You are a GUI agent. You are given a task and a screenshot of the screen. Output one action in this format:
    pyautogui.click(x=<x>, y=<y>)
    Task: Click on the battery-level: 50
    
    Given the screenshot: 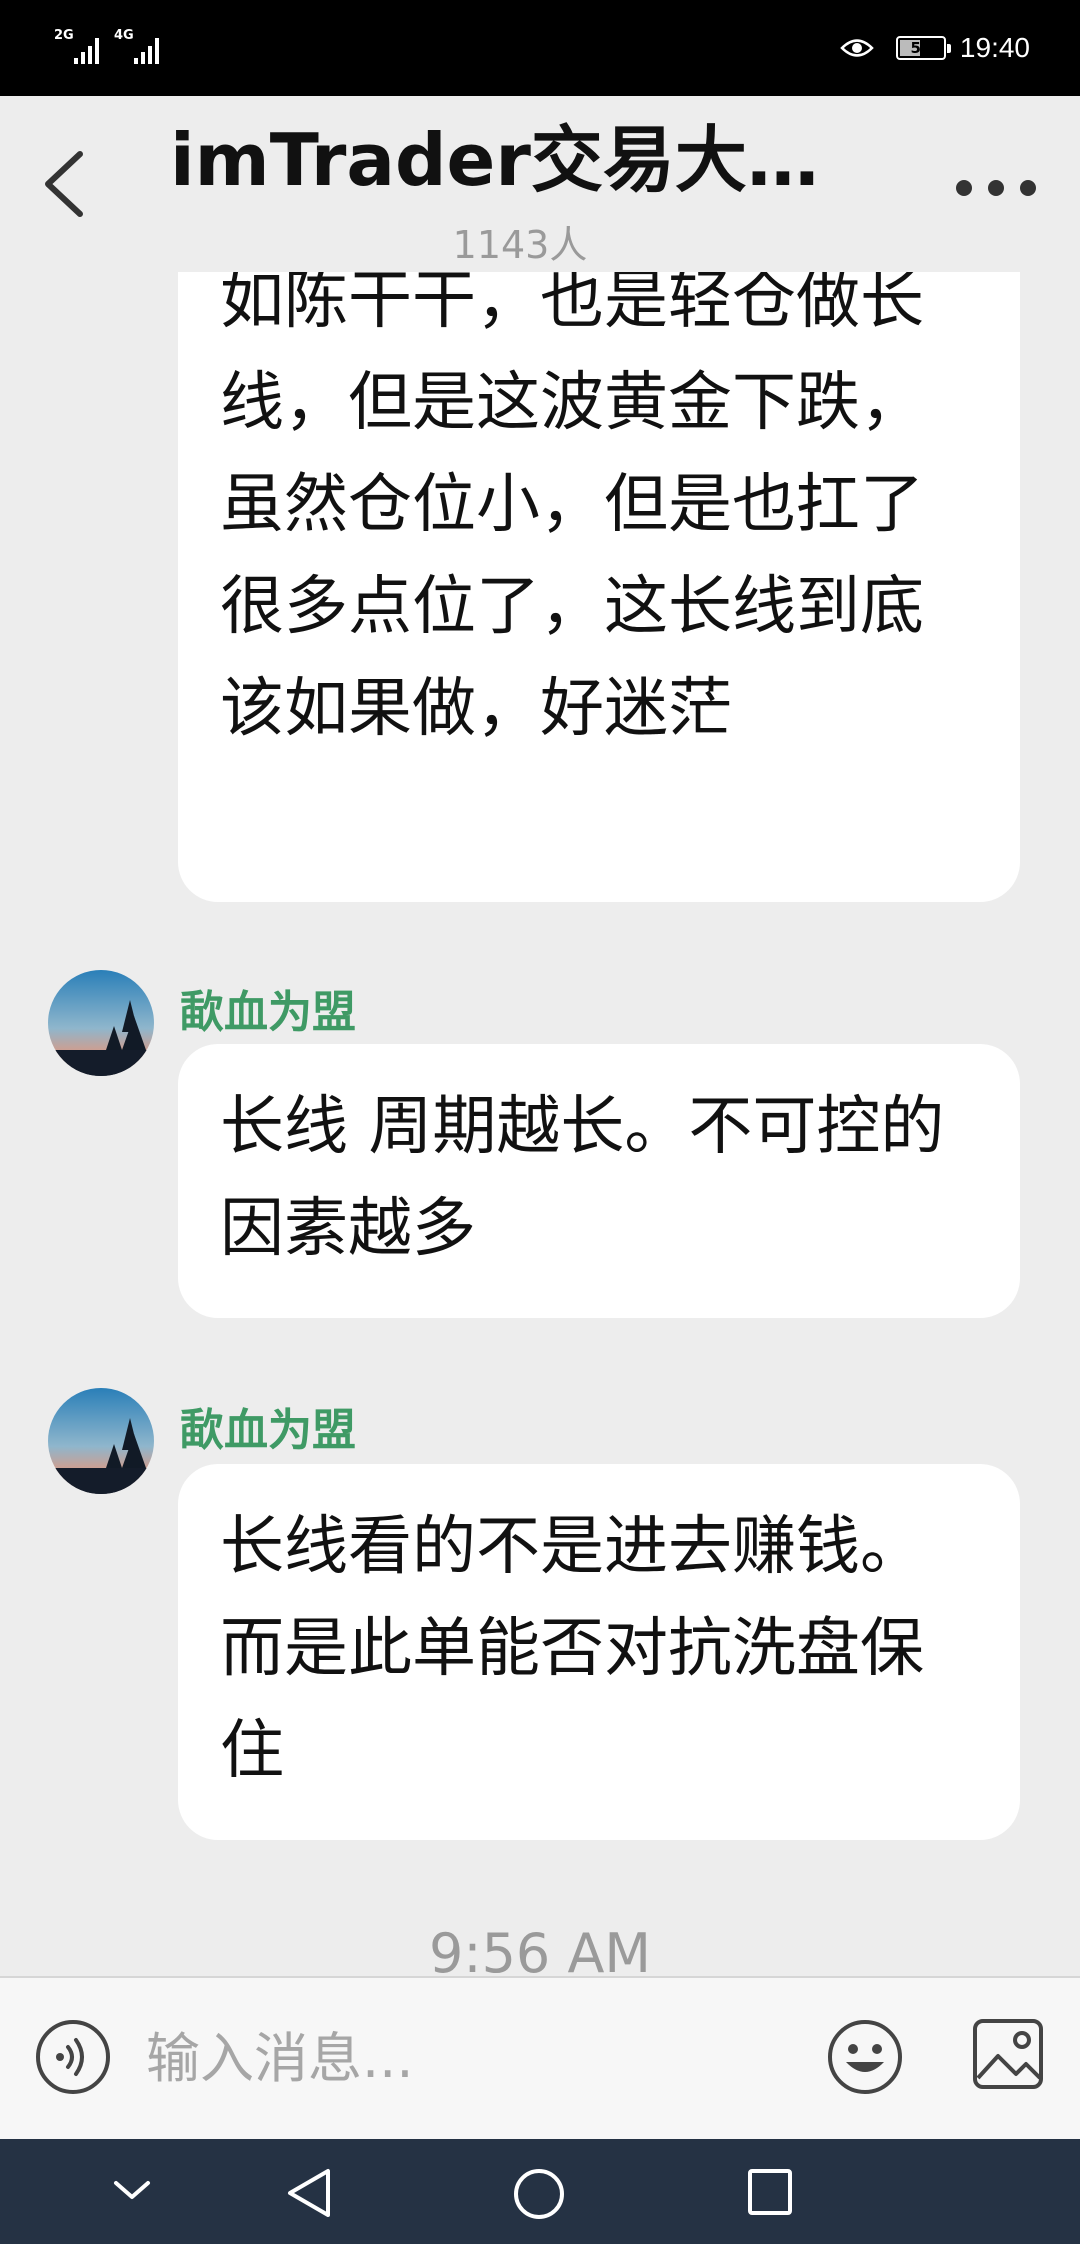 What is the action you would take?
    pyautogui.click(x=921, y=48)
    